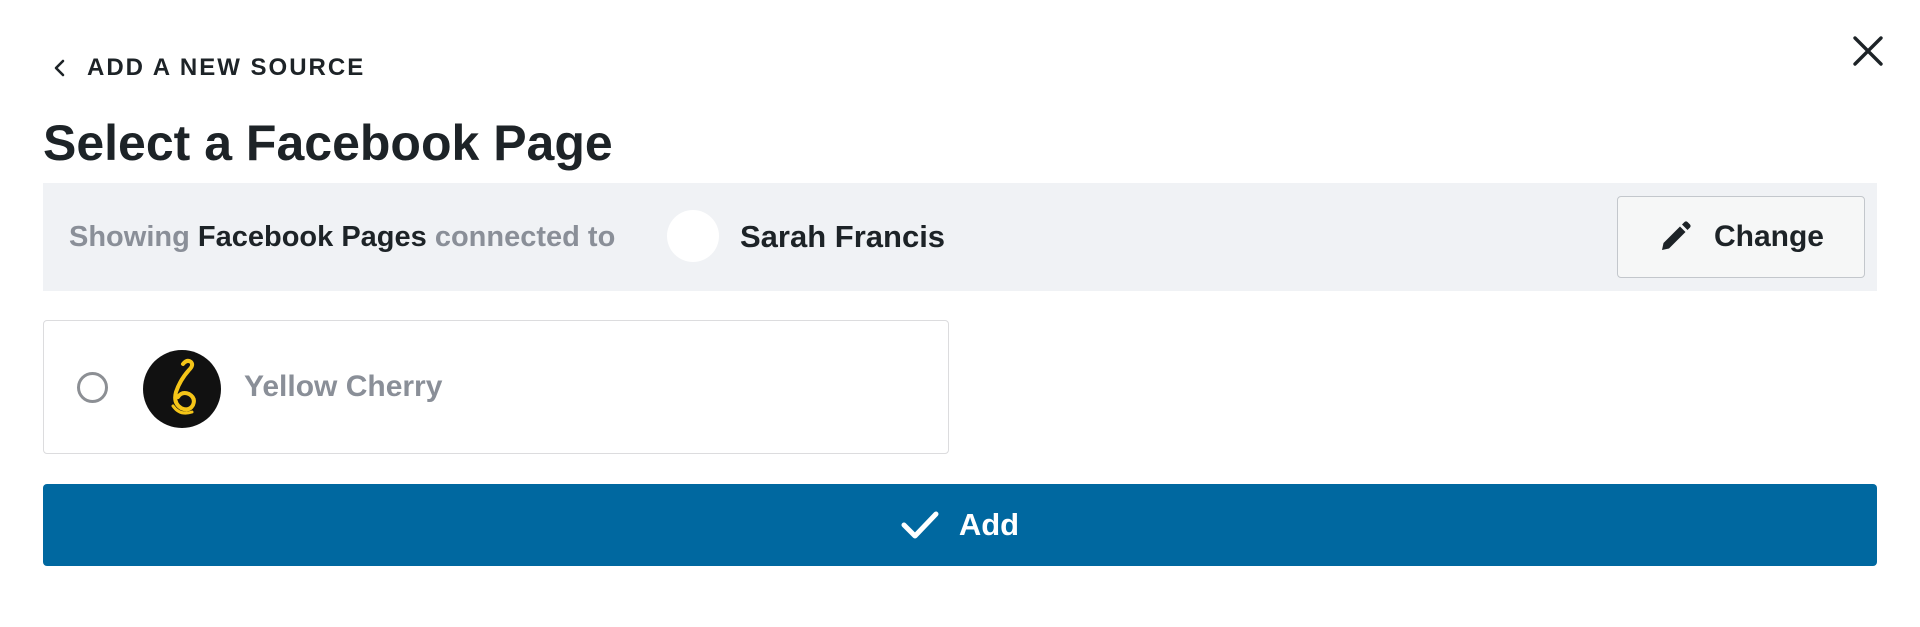 The width and height of the screenshot is (1920, 627). Describe the element at coordinates (989, 524) in the screenshot. I see `add-button-label: Add` at that location.